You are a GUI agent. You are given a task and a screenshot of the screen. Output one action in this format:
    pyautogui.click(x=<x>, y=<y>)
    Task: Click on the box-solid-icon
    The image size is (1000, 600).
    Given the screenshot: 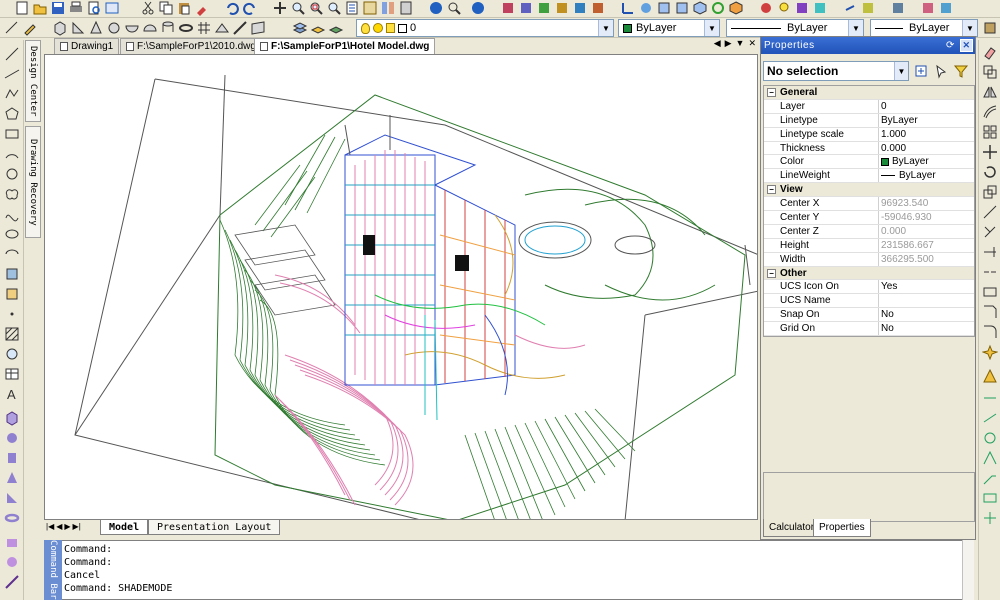 What is the action you would take?
    pyautogui.click(x=12, y=418)
    